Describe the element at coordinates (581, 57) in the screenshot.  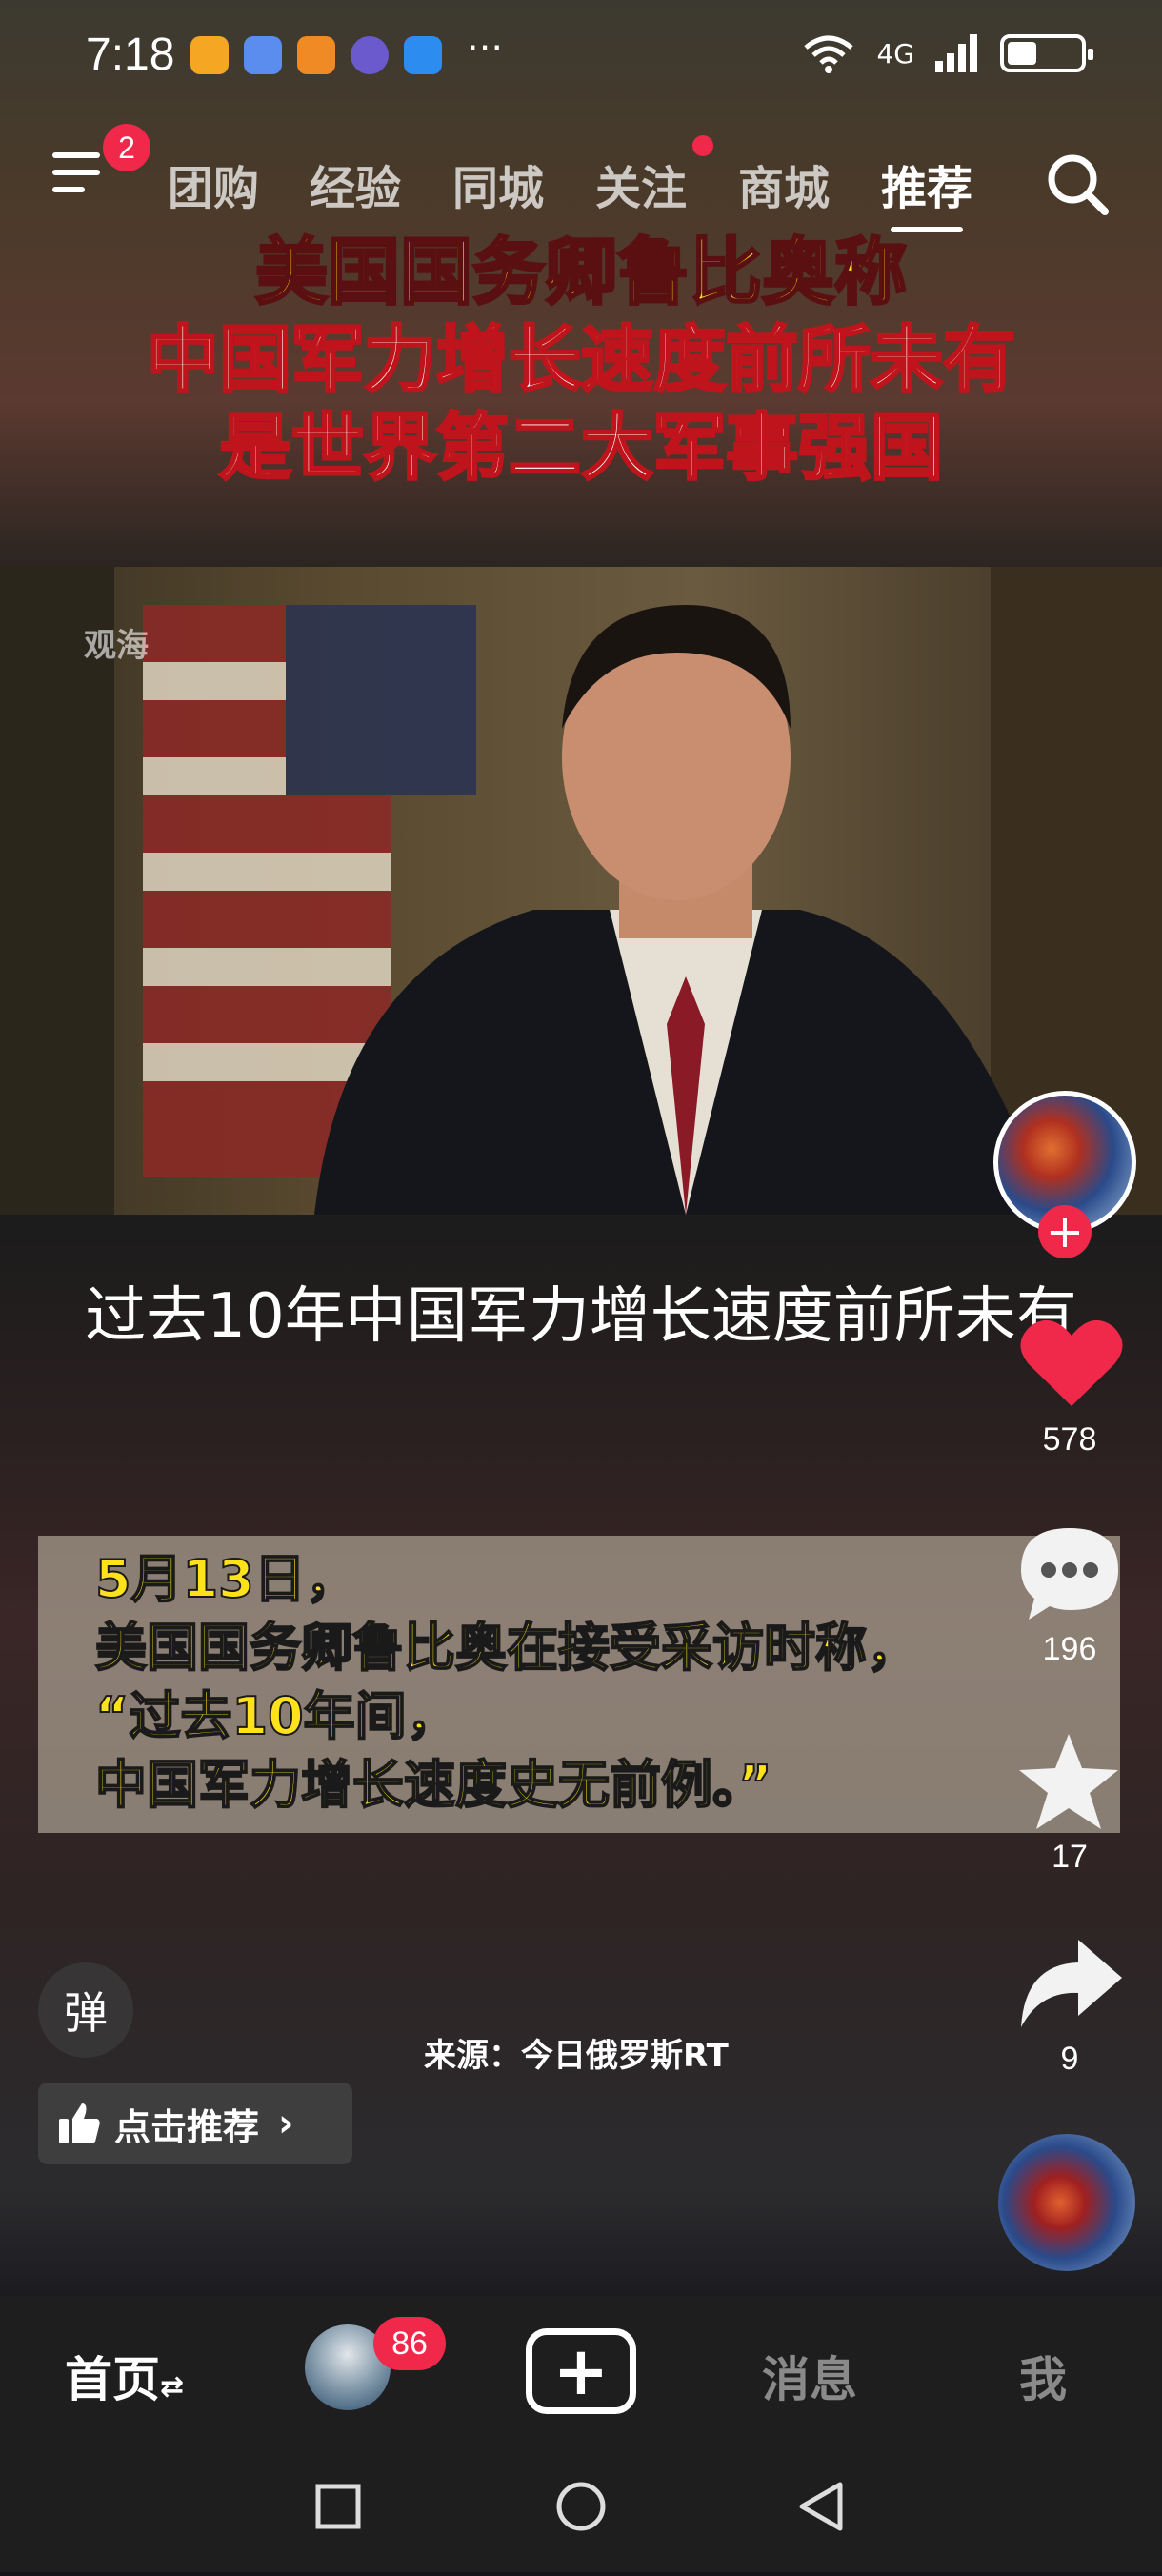
I see `status-bar: 7:18 ··· 4G` at that location.